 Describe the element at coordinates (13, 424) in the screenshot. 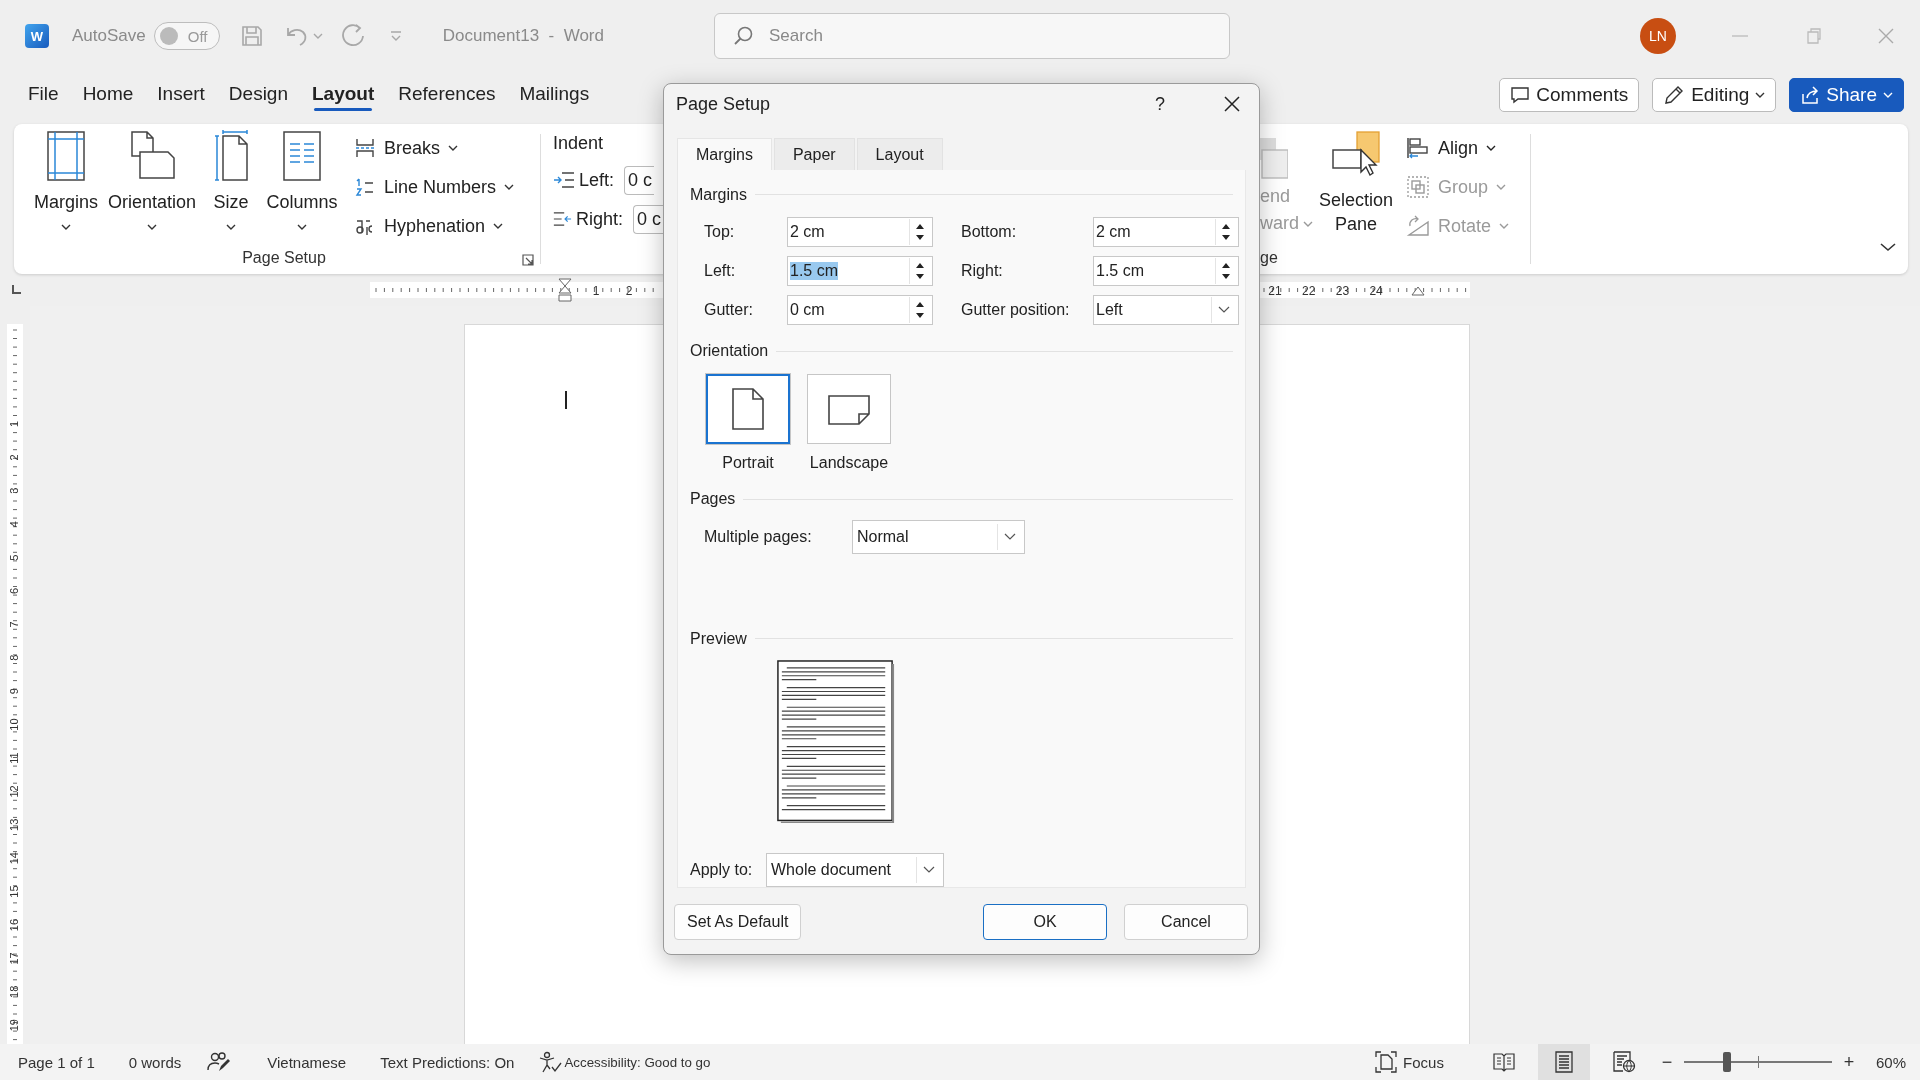

I see `ruler-number: 1` at that location.